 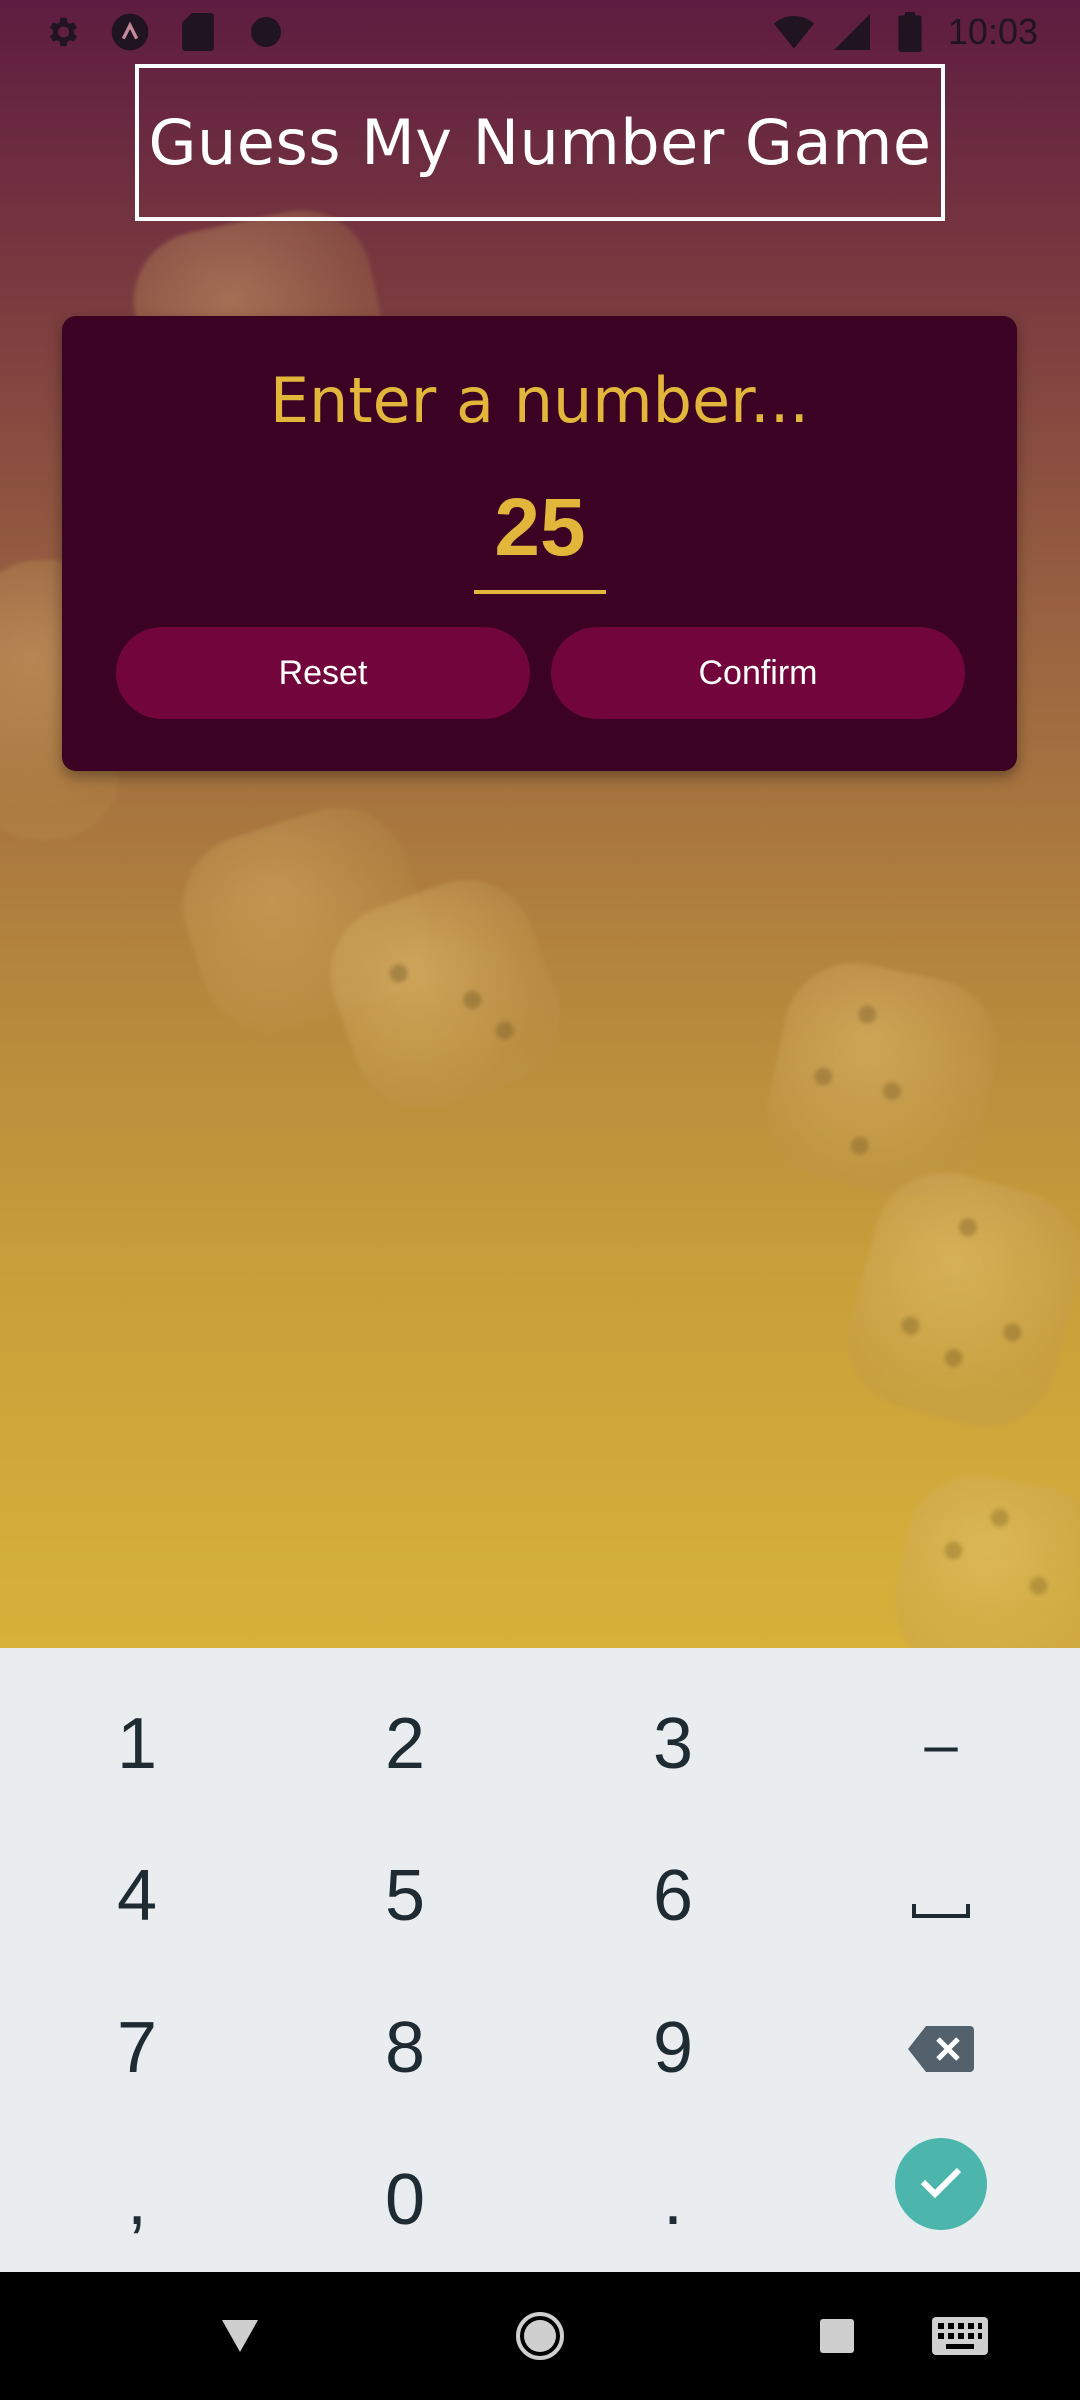 I want to click on space-icon, so click(x=941, y=1896).